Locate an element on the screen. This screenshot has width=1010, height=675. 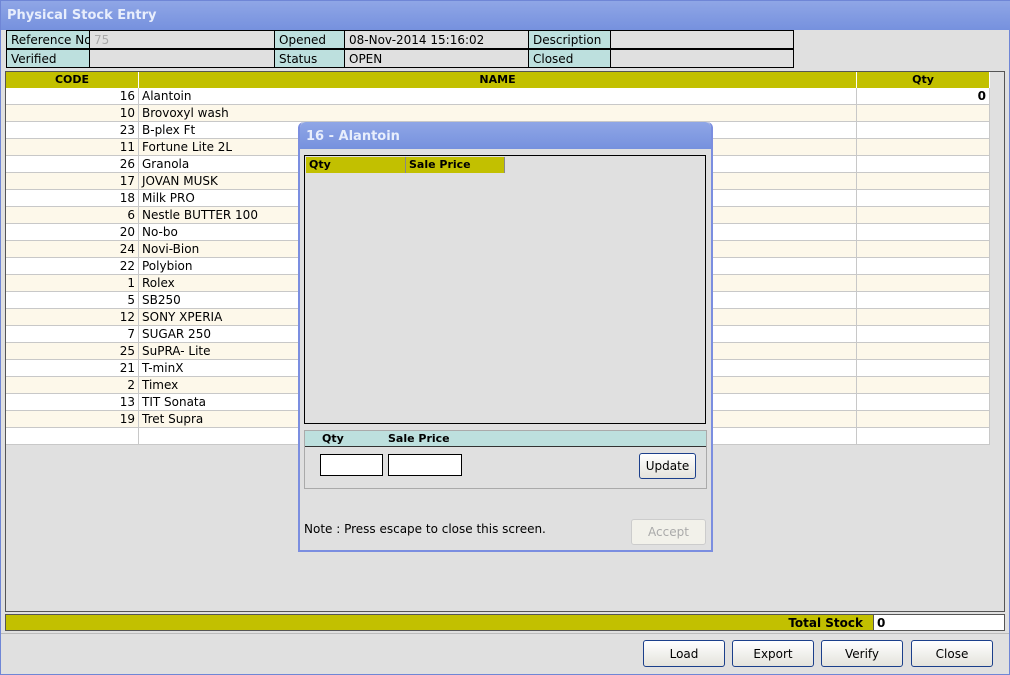
code-cell: 13 is located at coordinates (72, 402).